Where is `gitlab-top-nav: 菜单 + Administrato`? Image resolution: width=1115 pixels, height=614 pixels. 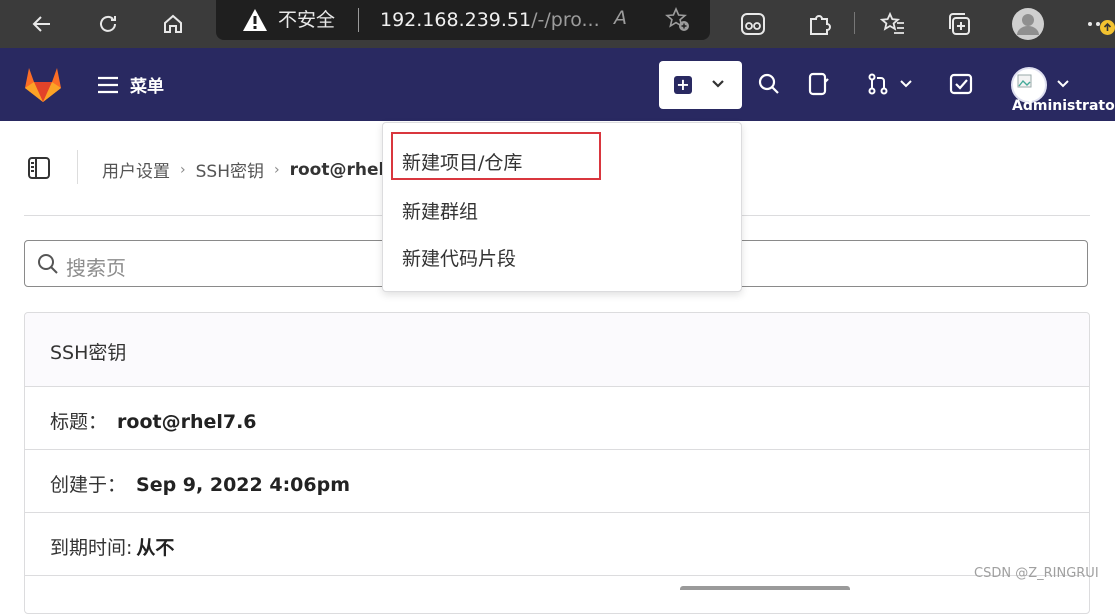 gitlab-top-nav: 菜单 + Administrato is located at coordinates (557, 84).